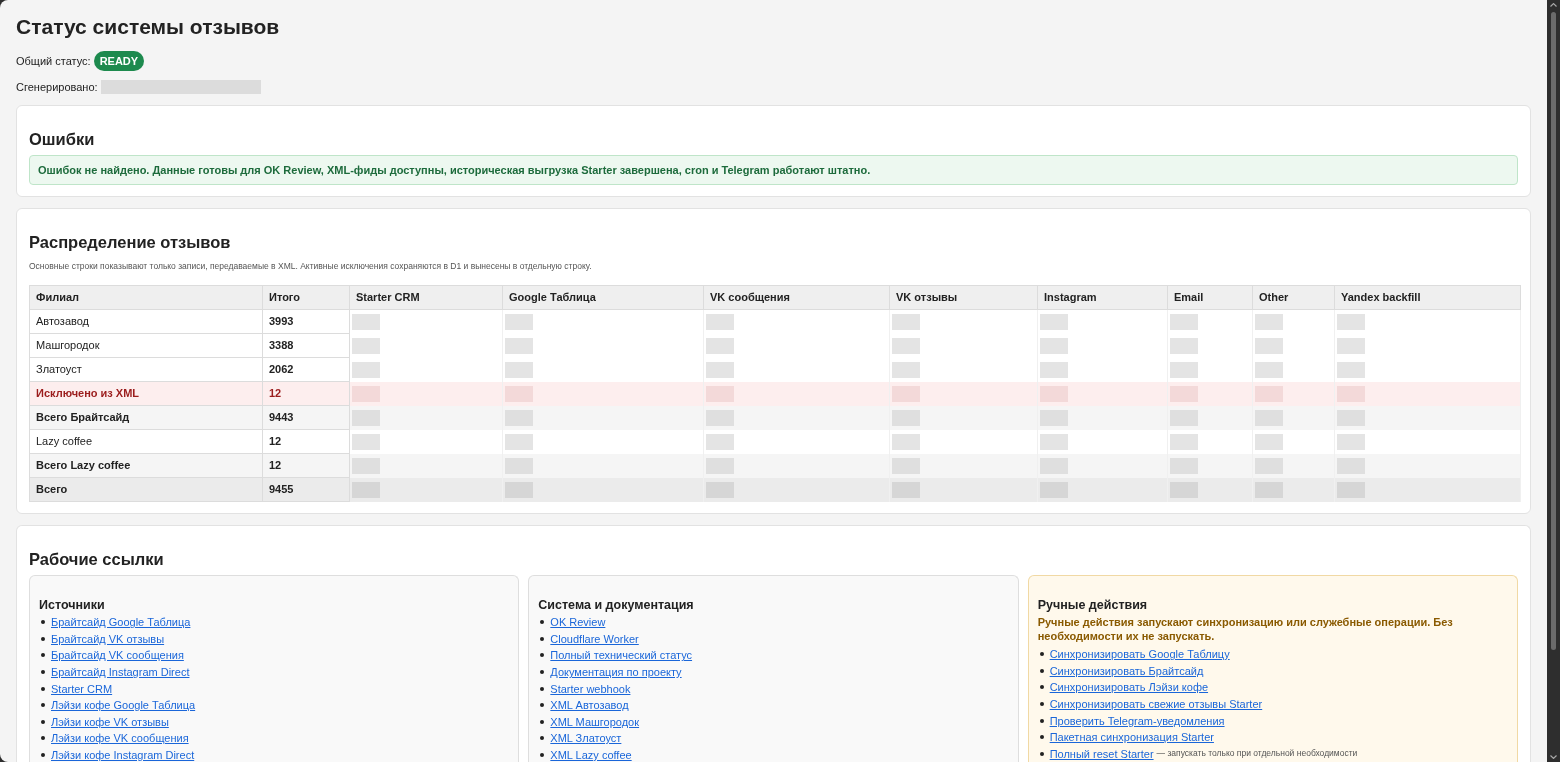 This screenshot has height=762, width=1560. What do you see at coordinates (773, 170) in the screenshot?
I see `success-message: Ошибок не найдено. Данные готовы для OK Review, XML-фиды доступны, историческая выгрузка Starter завершена, cron и Telegram работают штатно.` at bounding box center [773, 170].